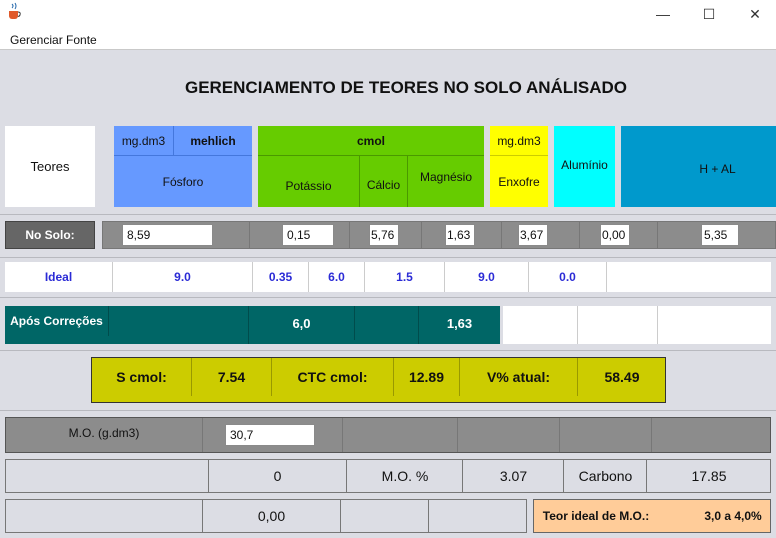  What do you see at coordinates (405, 476) in the screenshot?
I see `mo-pct-label: M.O. %` at bounding box center [405, 476].